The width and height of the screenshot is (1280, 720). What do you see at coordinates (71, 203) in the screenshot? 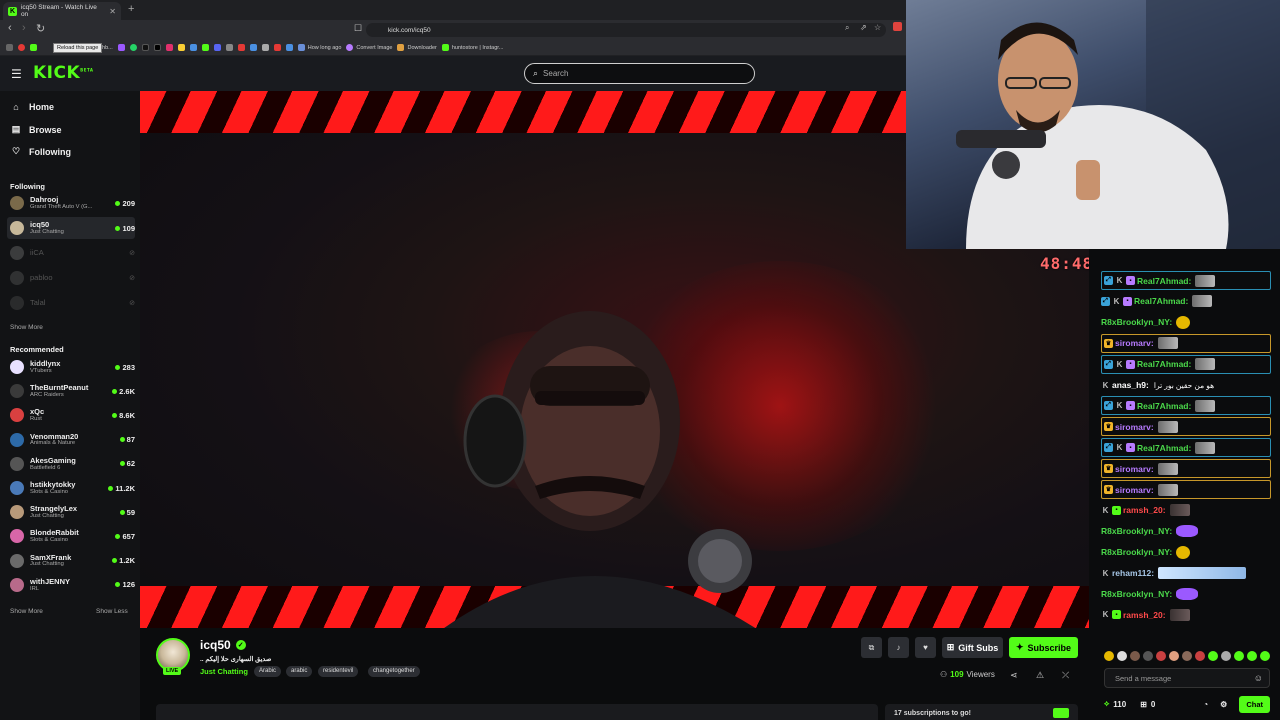
I see `sidebar-channel-dahrooj: Dahrooj Grand Theft Auto V (G... 209` at bounding box center [71, 203].